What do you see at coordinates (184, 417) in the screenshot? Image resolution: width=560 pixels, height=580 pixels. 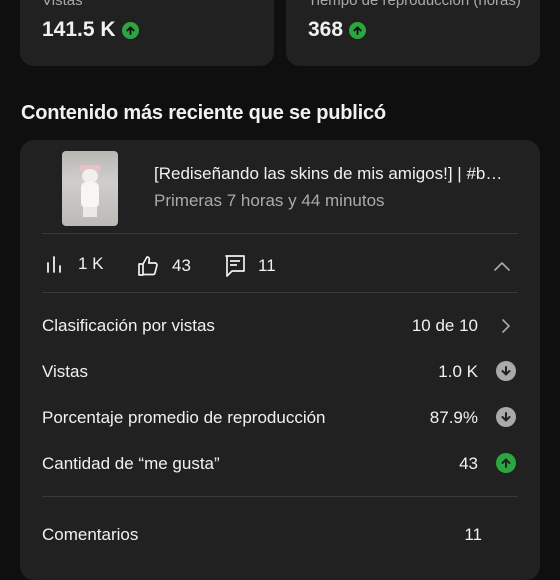 I see `metric-label: Porcentaje promedio de reproducción` at bounding box center [184, 417].